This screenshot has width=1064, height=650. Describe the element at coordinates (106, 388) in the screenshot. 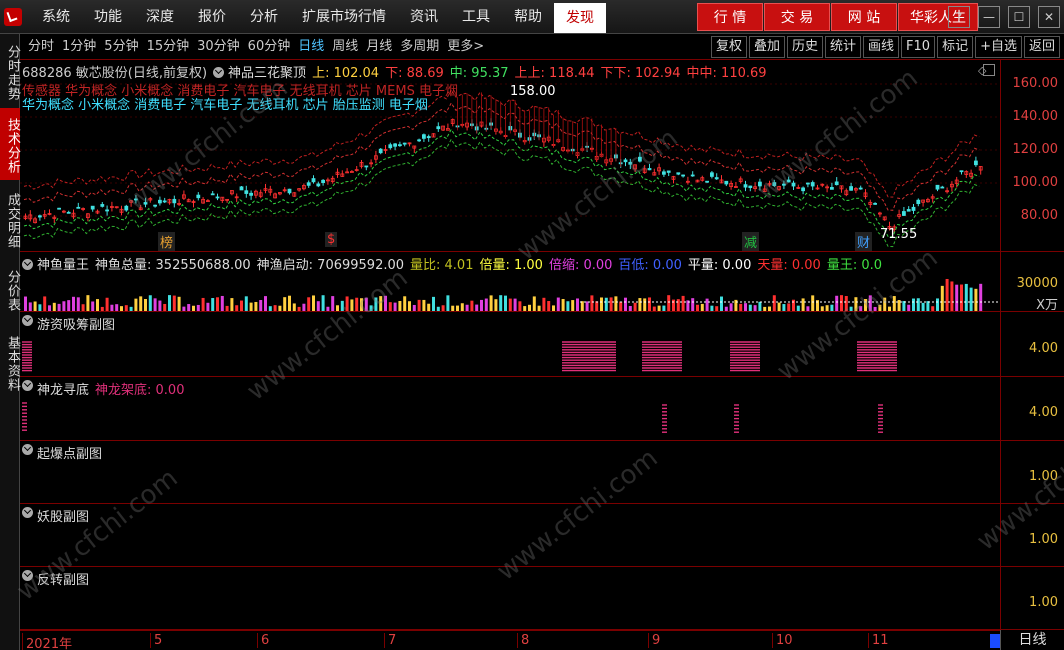

I see `sub-panel-title: 神龙寻底 神龙架底: 0.00` at that location.